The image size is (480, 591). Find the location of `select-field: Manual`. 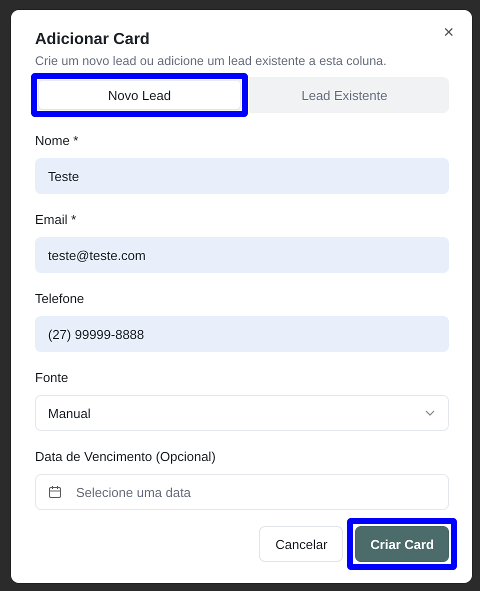

select-field: Manual is located at coordinates (242, 413).